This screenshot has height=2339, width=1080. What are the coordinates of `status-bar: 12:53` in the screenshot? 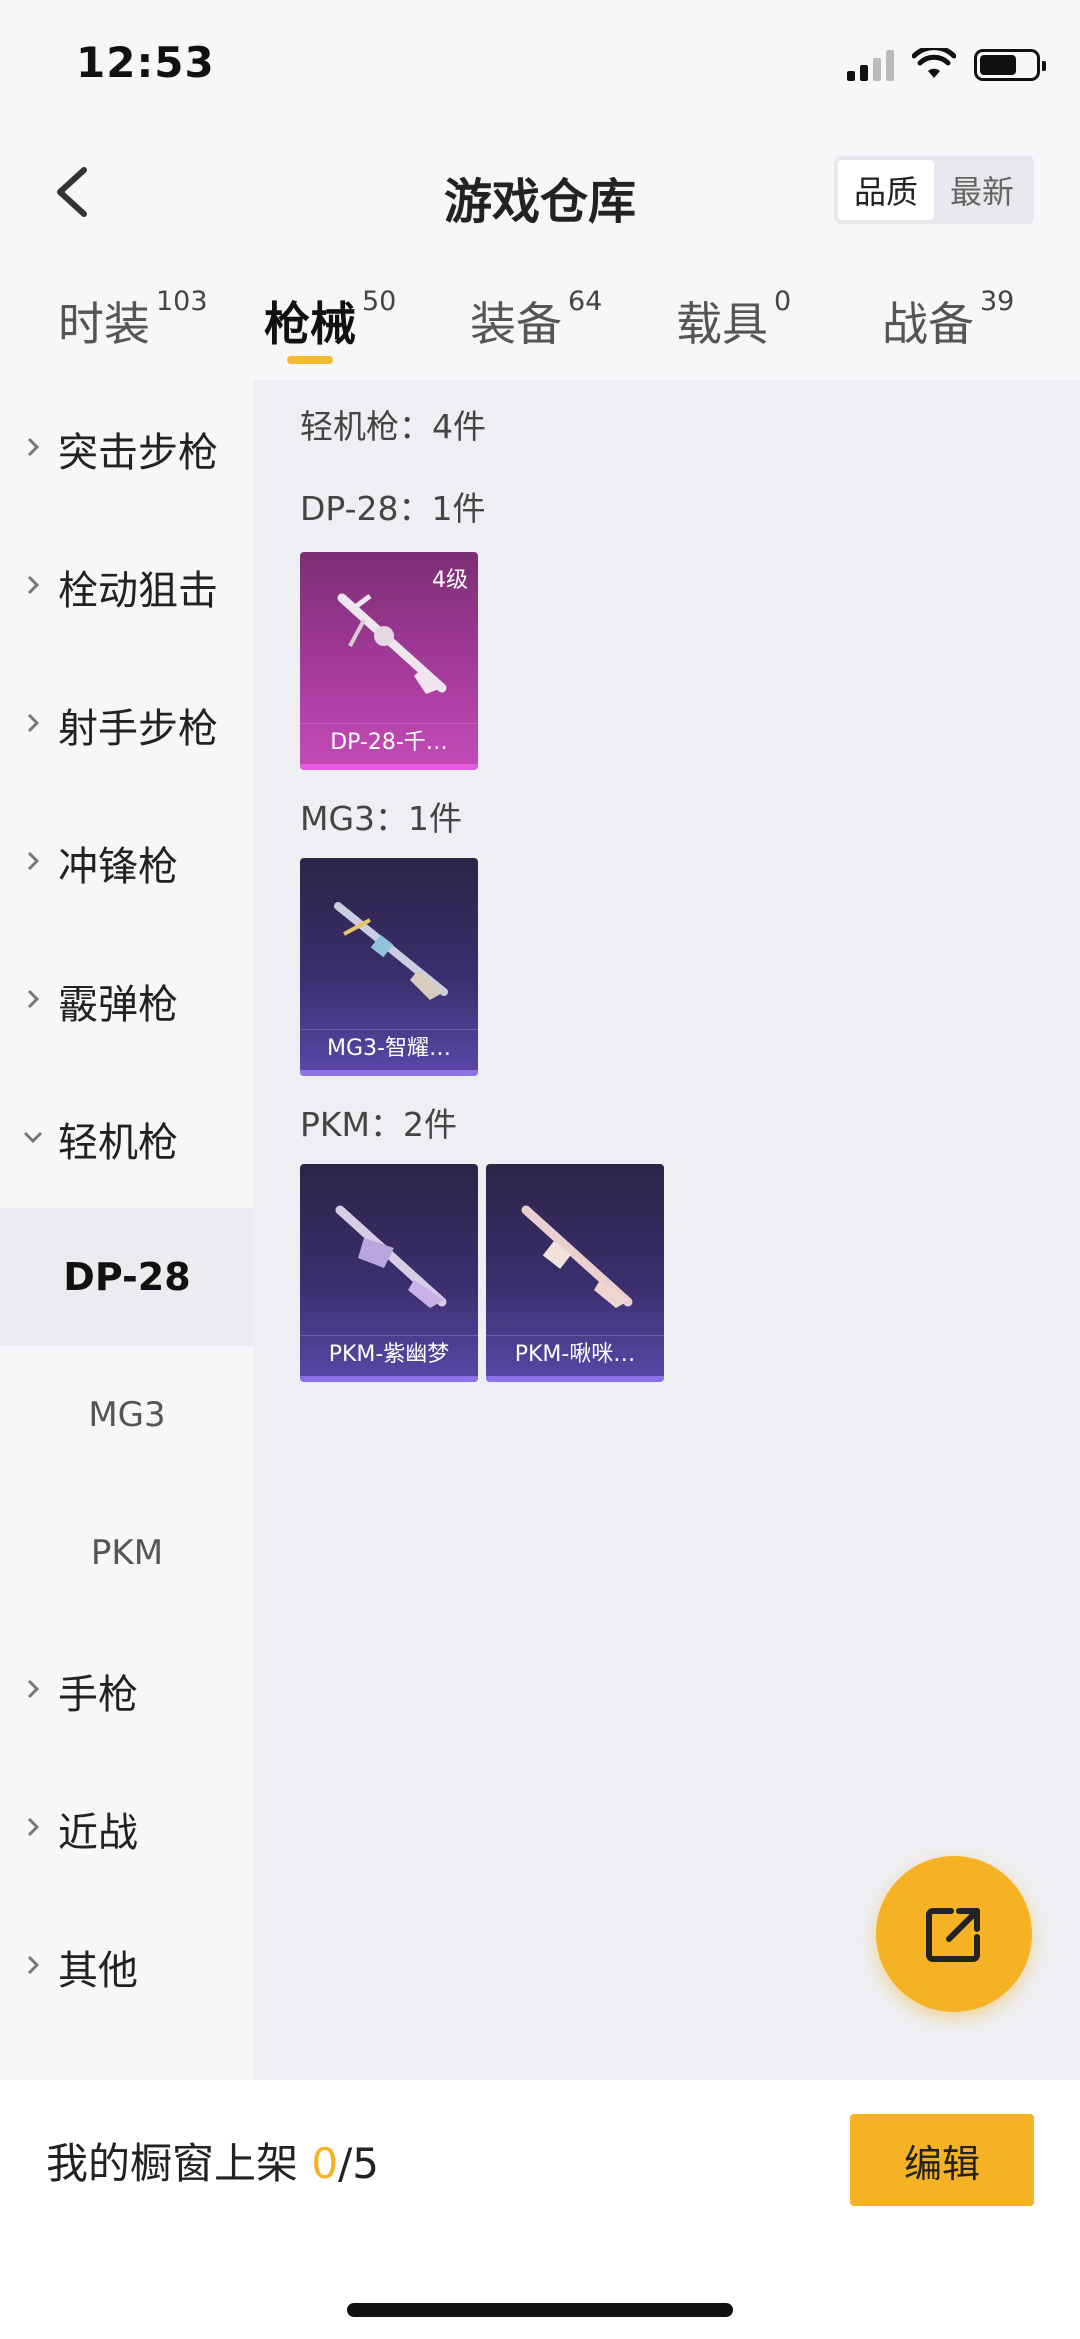 It's located at (540, 66).